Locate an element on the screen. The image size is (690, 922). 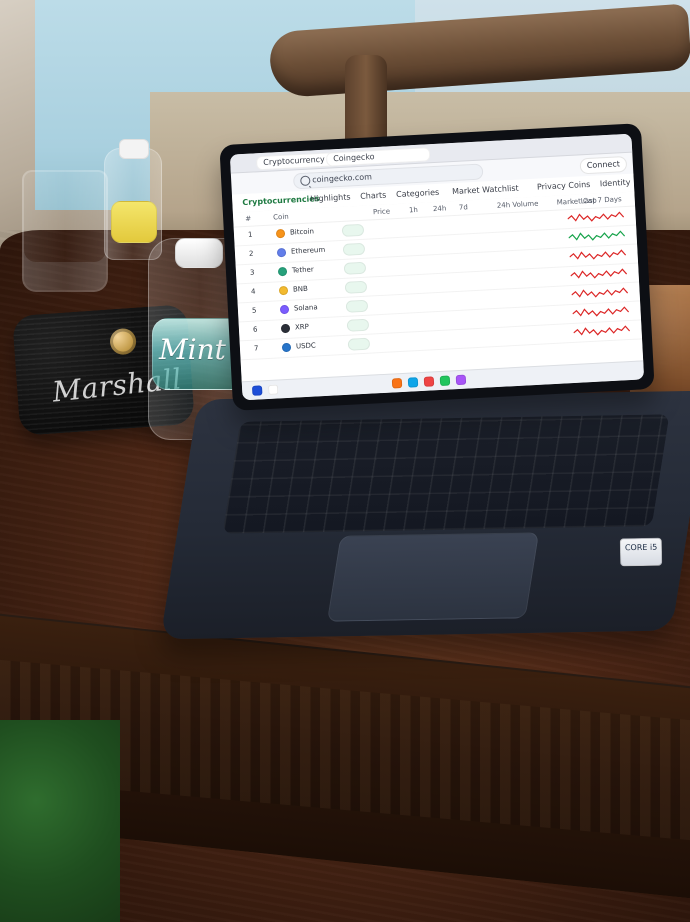
row-coin: USDC is located at coordinates (306, 345).